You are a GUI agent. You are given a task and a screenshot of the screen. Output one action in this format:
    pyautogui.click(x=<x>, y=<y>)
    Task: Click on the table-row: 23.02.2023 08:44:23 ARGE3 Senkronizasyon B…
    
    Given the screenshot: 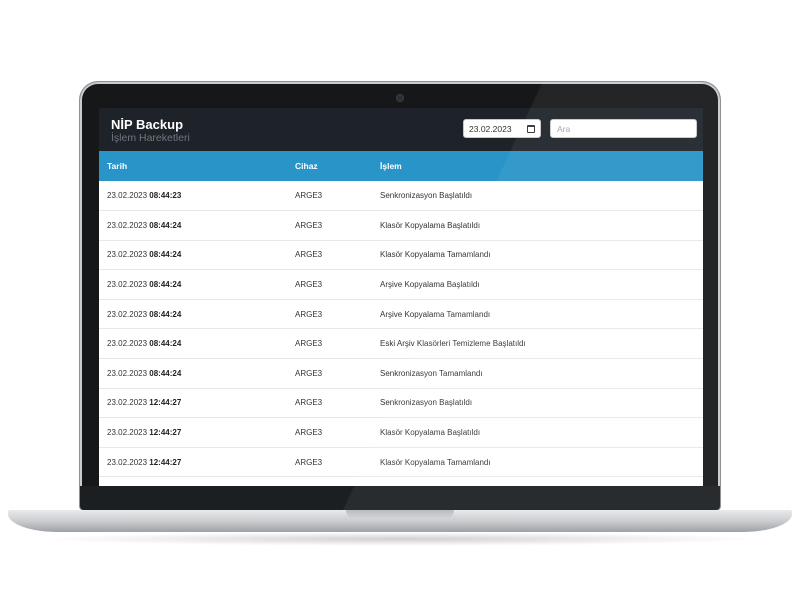 What is the action you would take?
    pyautogui.click(x=401, y=196)
    